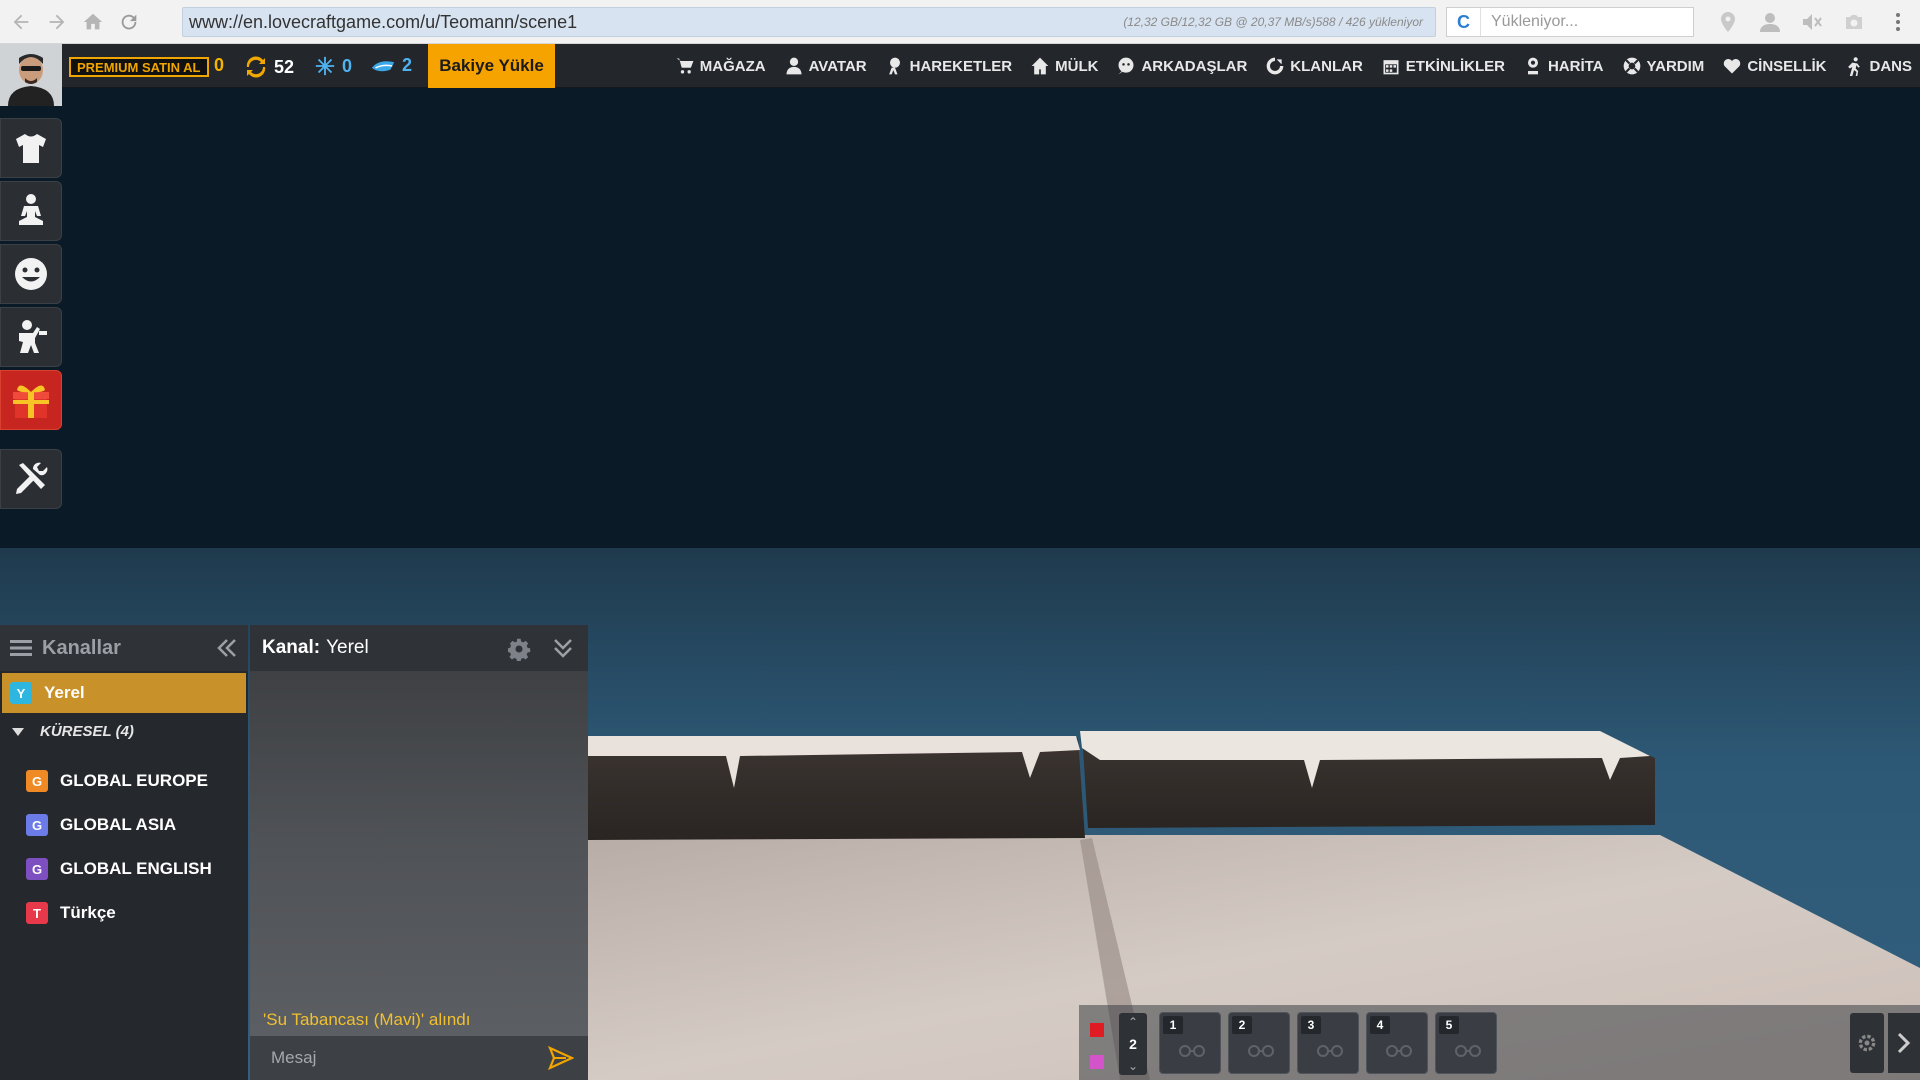  What do you see at coordinates (1259, 1043) in the screenshot?
I see `hotbar-slot: 2` at bounding box center [1259, 1043].